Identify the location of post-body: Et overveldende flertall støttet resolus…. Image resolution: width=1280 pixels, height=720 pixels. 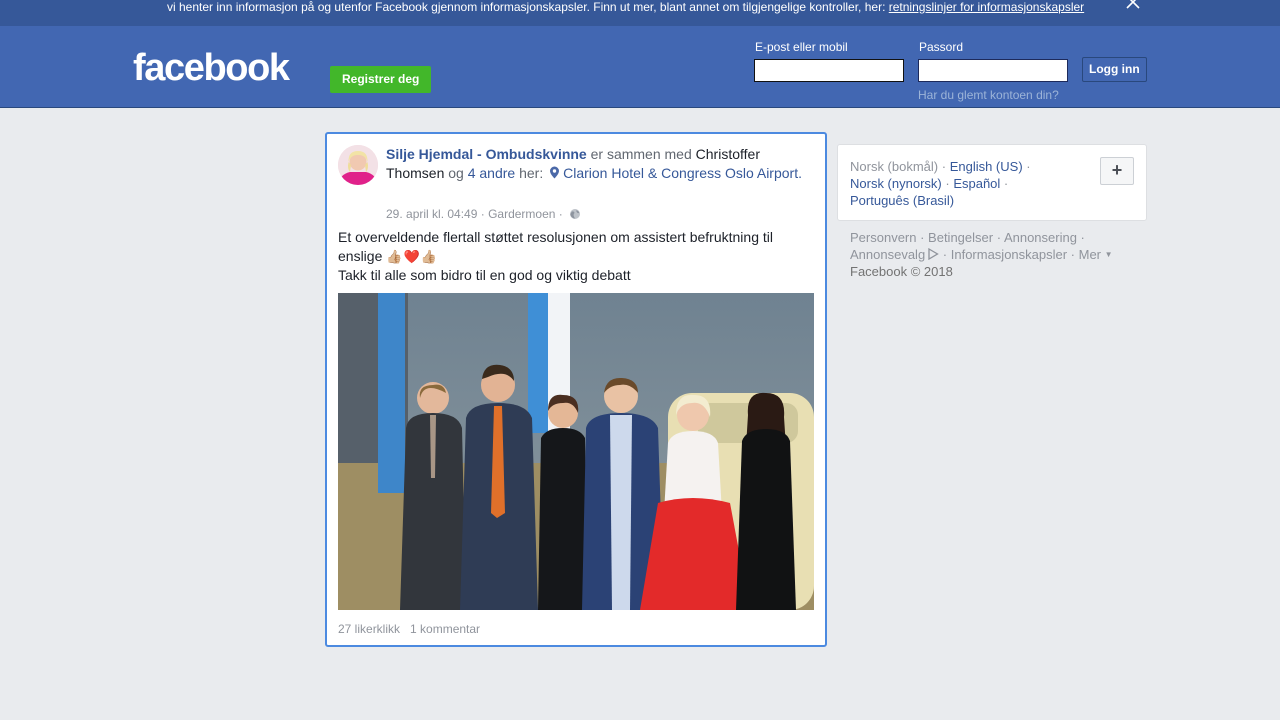
(573, 256).